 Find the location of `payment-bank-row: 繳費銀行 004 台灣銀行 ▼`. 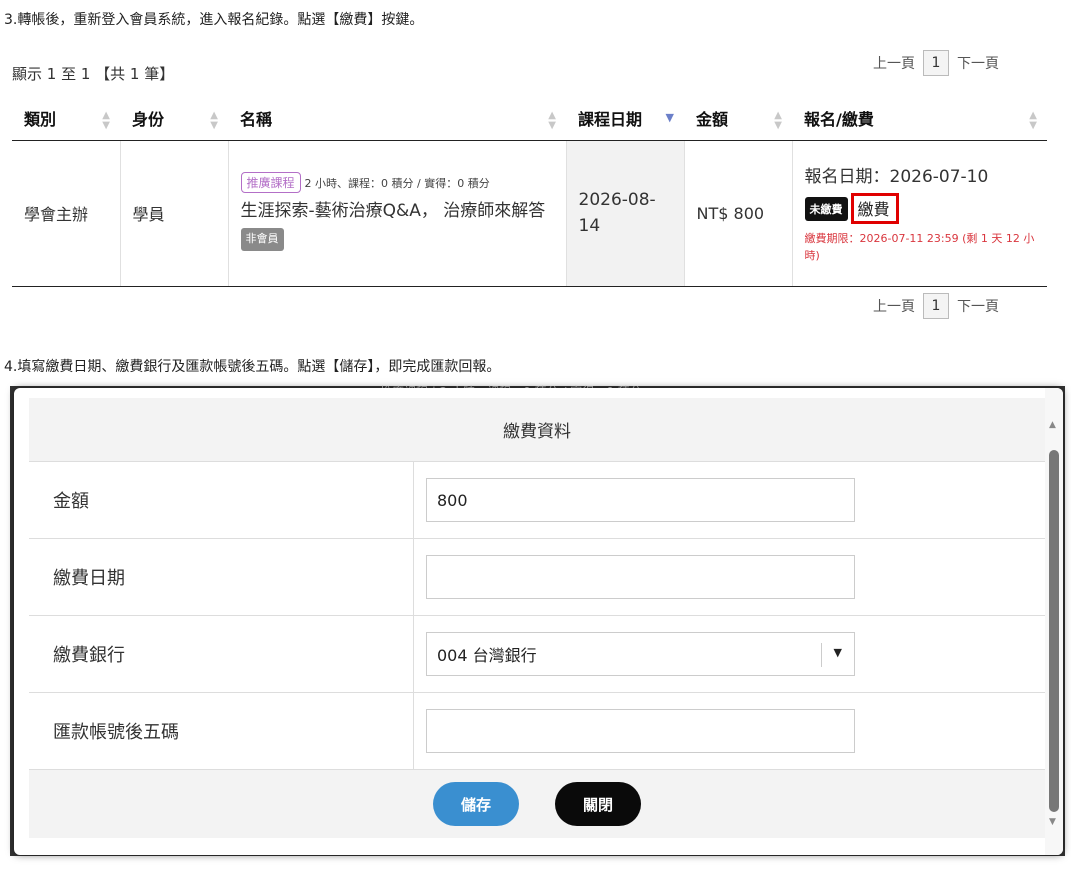

payment-bank-row: 繳費銀行 004 台灣銀行 ▼ is located at coordinates (537, 654).